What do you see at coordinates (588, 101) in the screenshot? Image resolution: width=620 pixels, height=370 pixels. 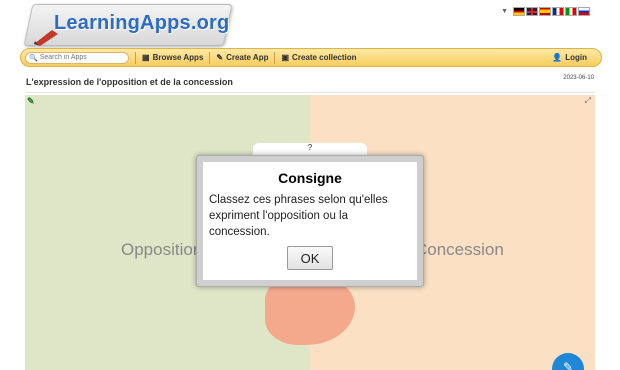 I see `fullscreen-icon: ⤢` at bounding box center [588, 101].